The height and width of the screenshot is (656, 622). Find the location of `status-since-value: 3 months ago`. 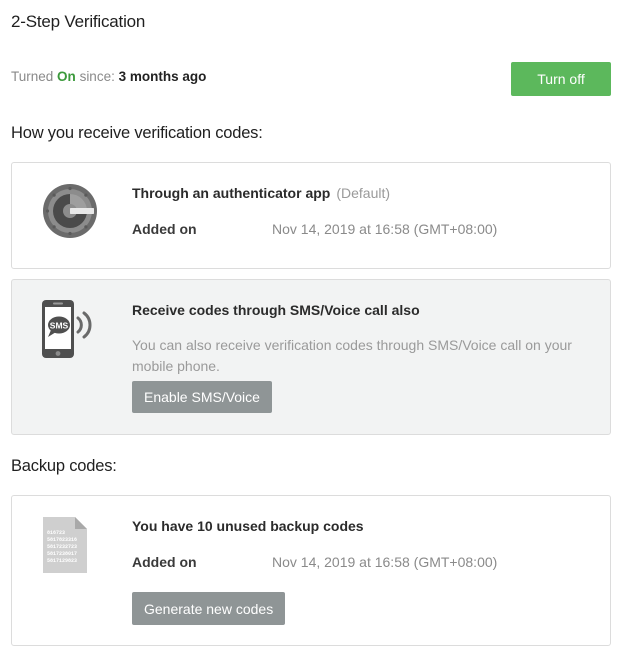

status-since-value: 3 months ago is located at coordinates (162, 76).